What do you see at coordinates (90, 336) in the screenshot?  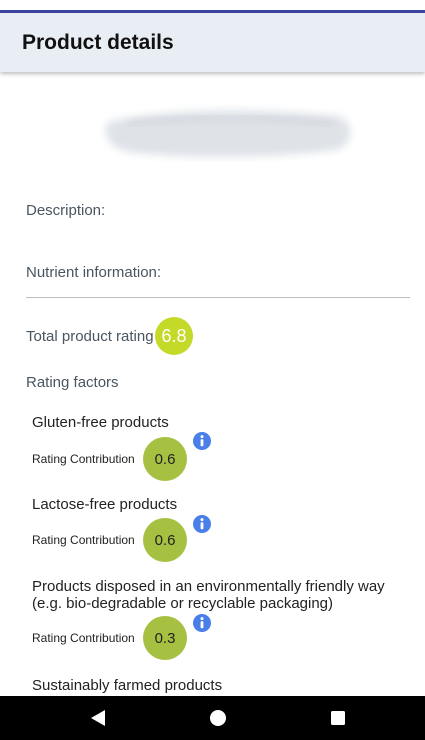 I see `total-rating-label: Total product rating` at bounding box center [90, 336].